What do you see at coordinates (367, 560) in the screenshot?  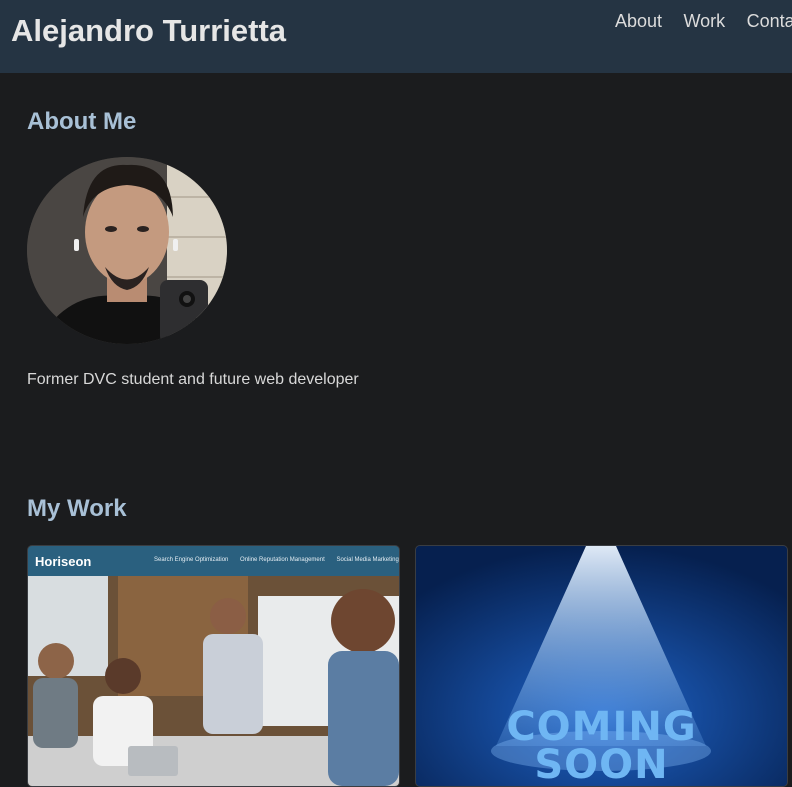 I see `horiseon-link-smm: Social Media Marketing` at bounding box center [367, 560].